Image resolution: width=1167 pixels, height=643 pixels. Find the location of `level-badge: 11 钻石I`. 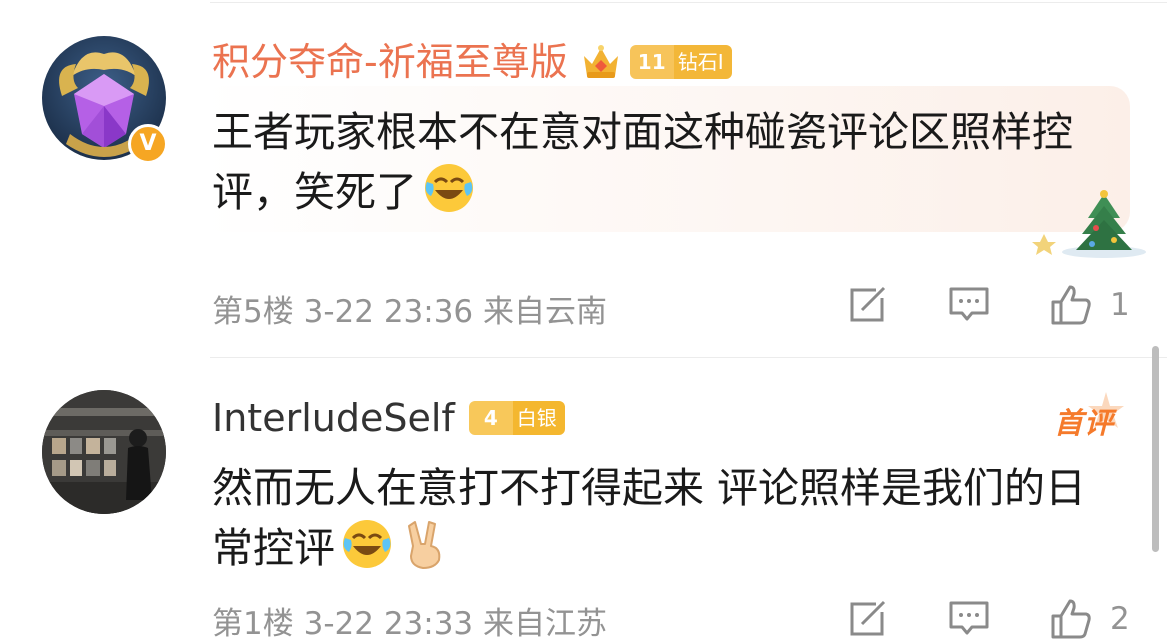

level-badge: 11 钻石I is located at coordinates (680, 62).